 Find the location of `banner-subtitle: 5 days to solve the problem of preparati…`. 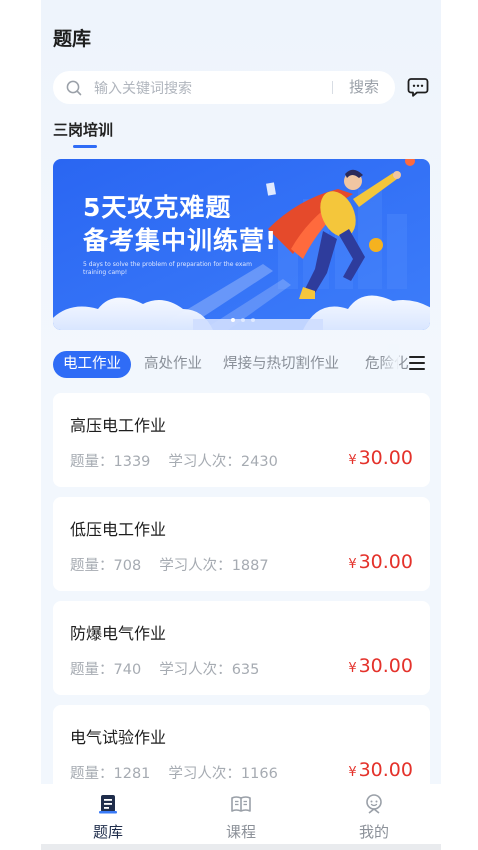

banner-subtitle: 5 days to solve the problem of preparati… is located at coordinates (167, 268).